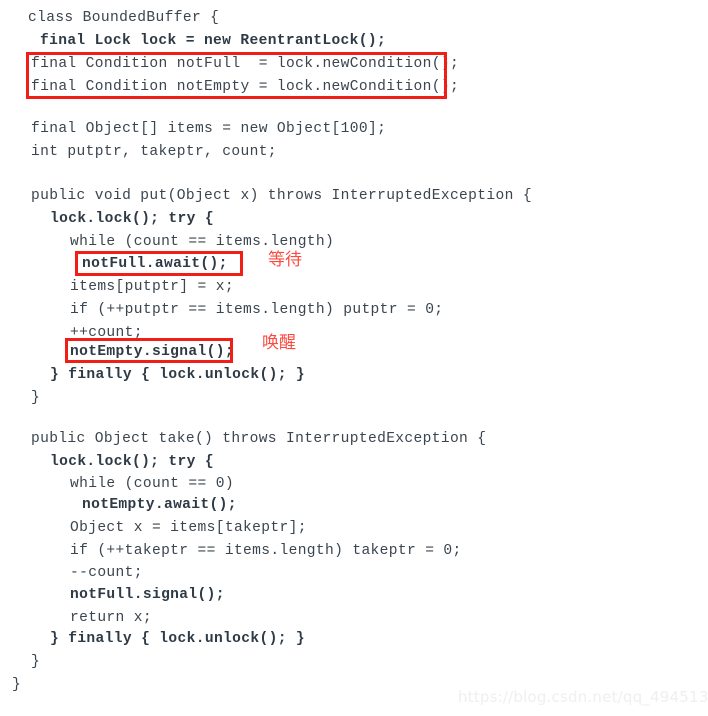  What do you see at coordinates (111, 618) in the screenshot?
I see `code-line: return x;` at bounding box center [111, 618].